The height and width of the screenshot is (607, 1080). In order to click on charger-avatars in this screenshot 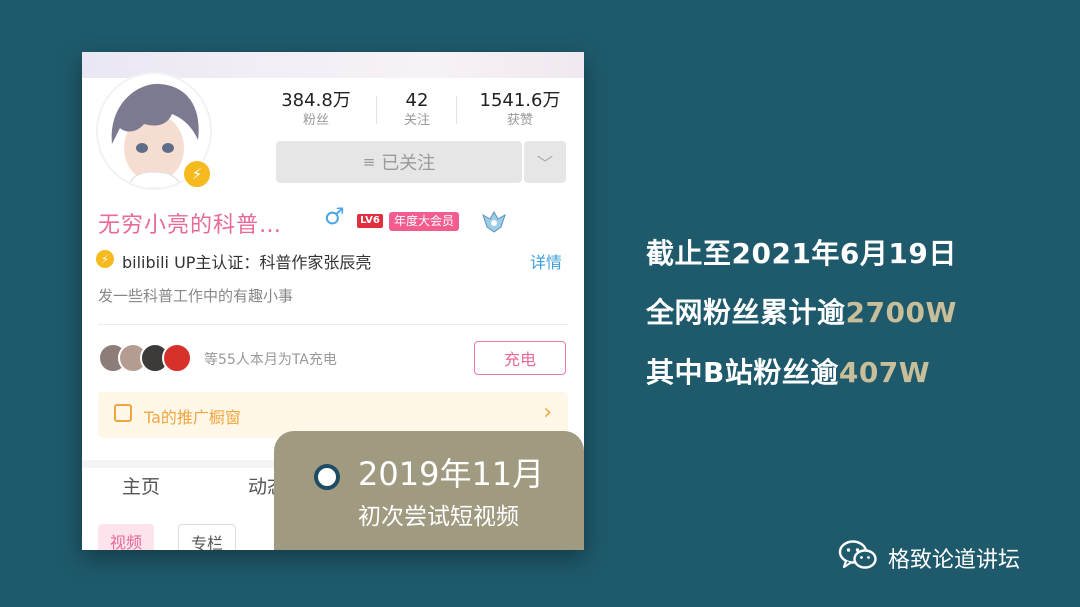, I will do `click(148, 358)`.